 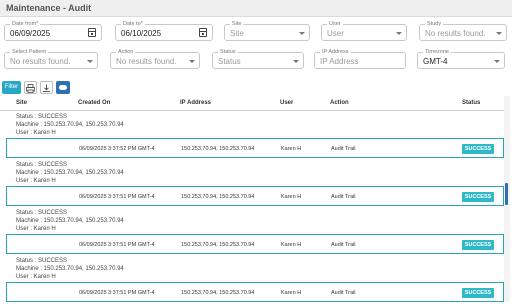 I want to click on user-placeholder: User, so click(x=335, y=33).